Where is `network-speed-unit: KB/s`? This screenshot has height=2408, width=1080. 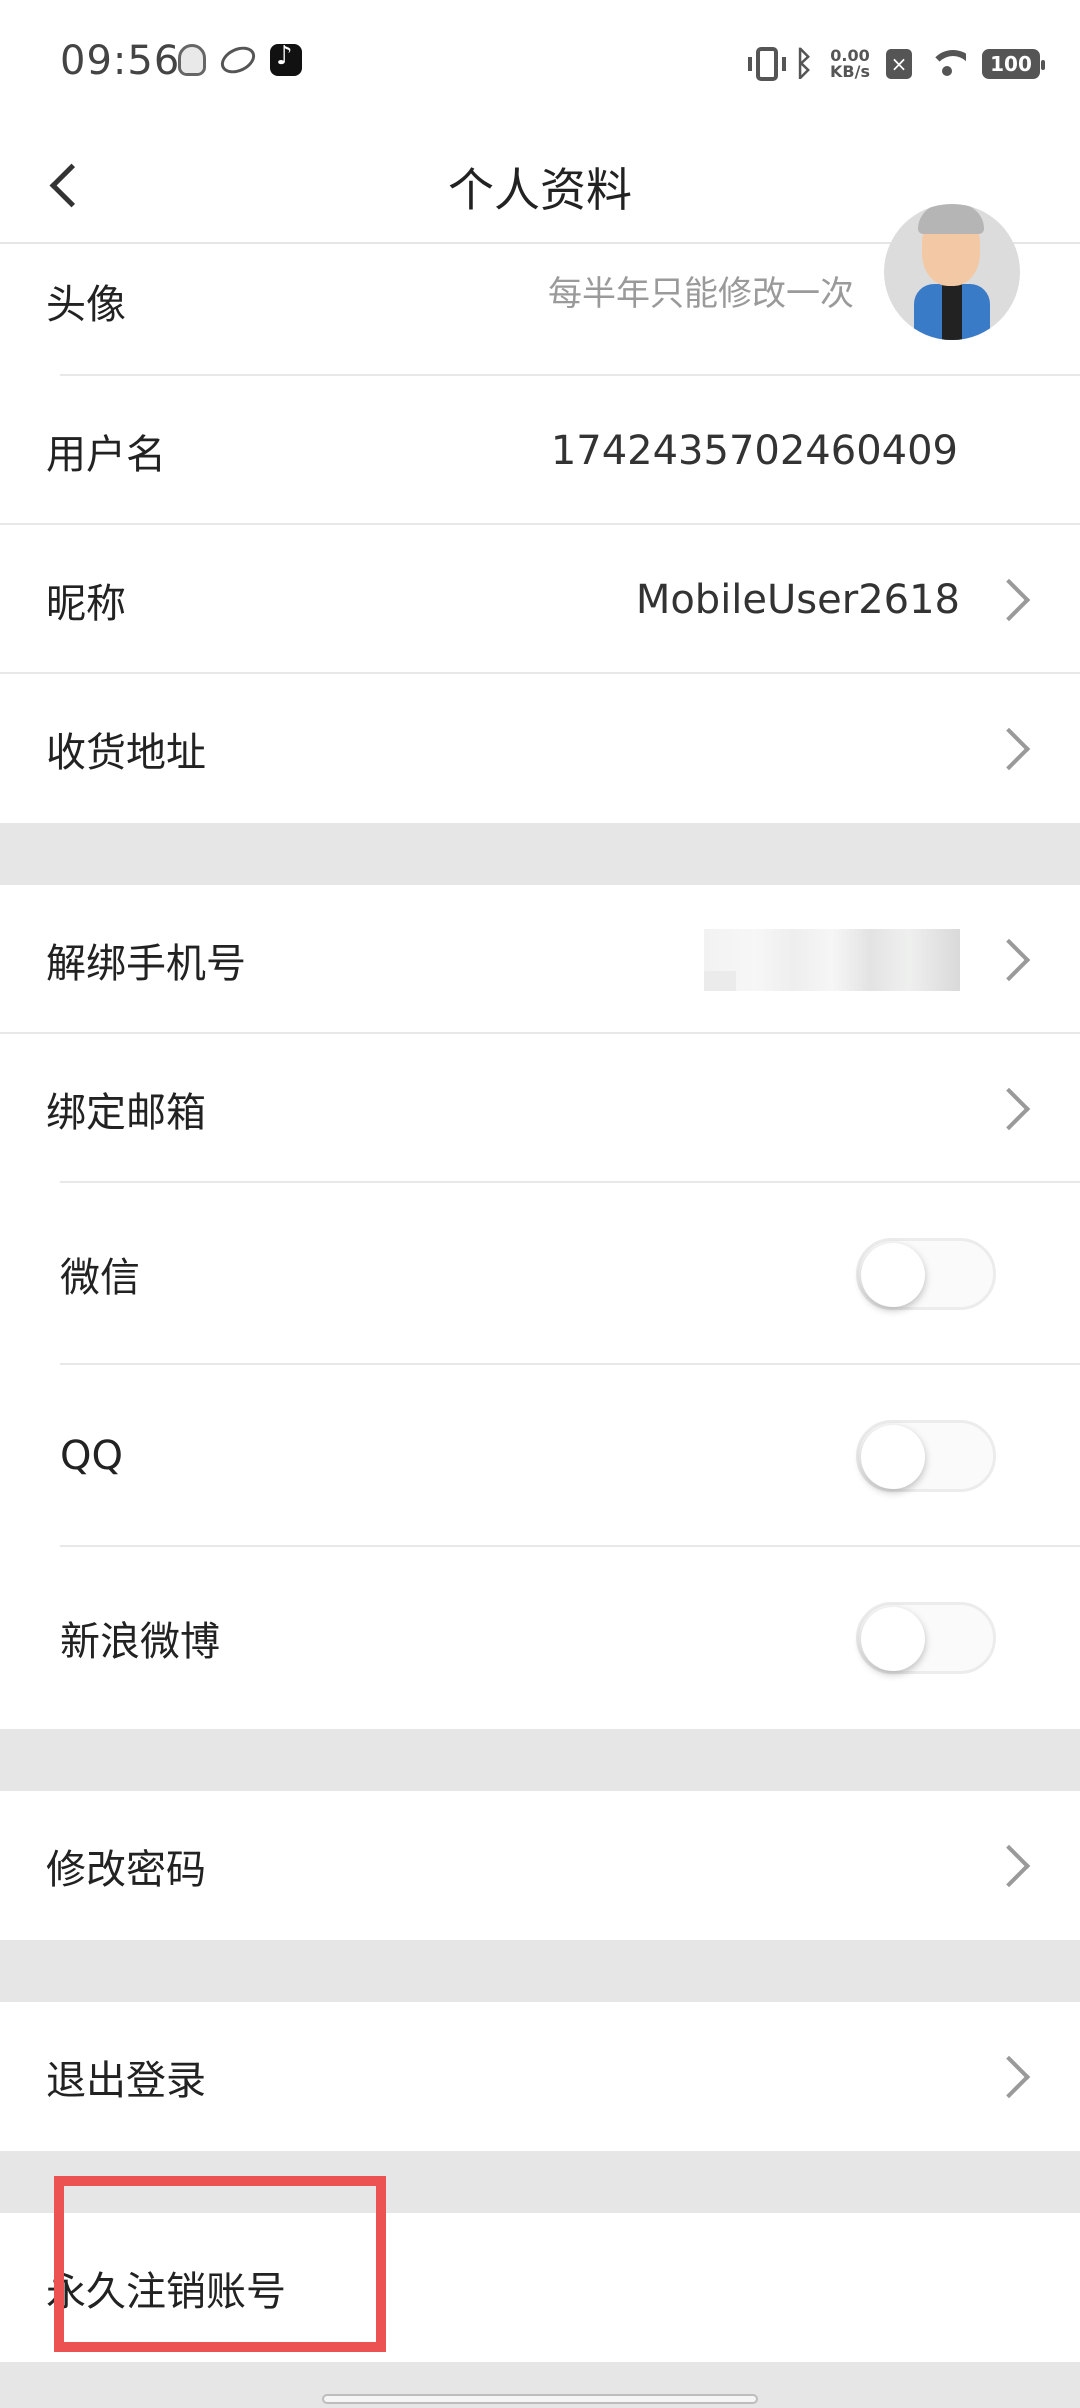
network-speed-unit: KB/s is located at coordinates (850, 71).